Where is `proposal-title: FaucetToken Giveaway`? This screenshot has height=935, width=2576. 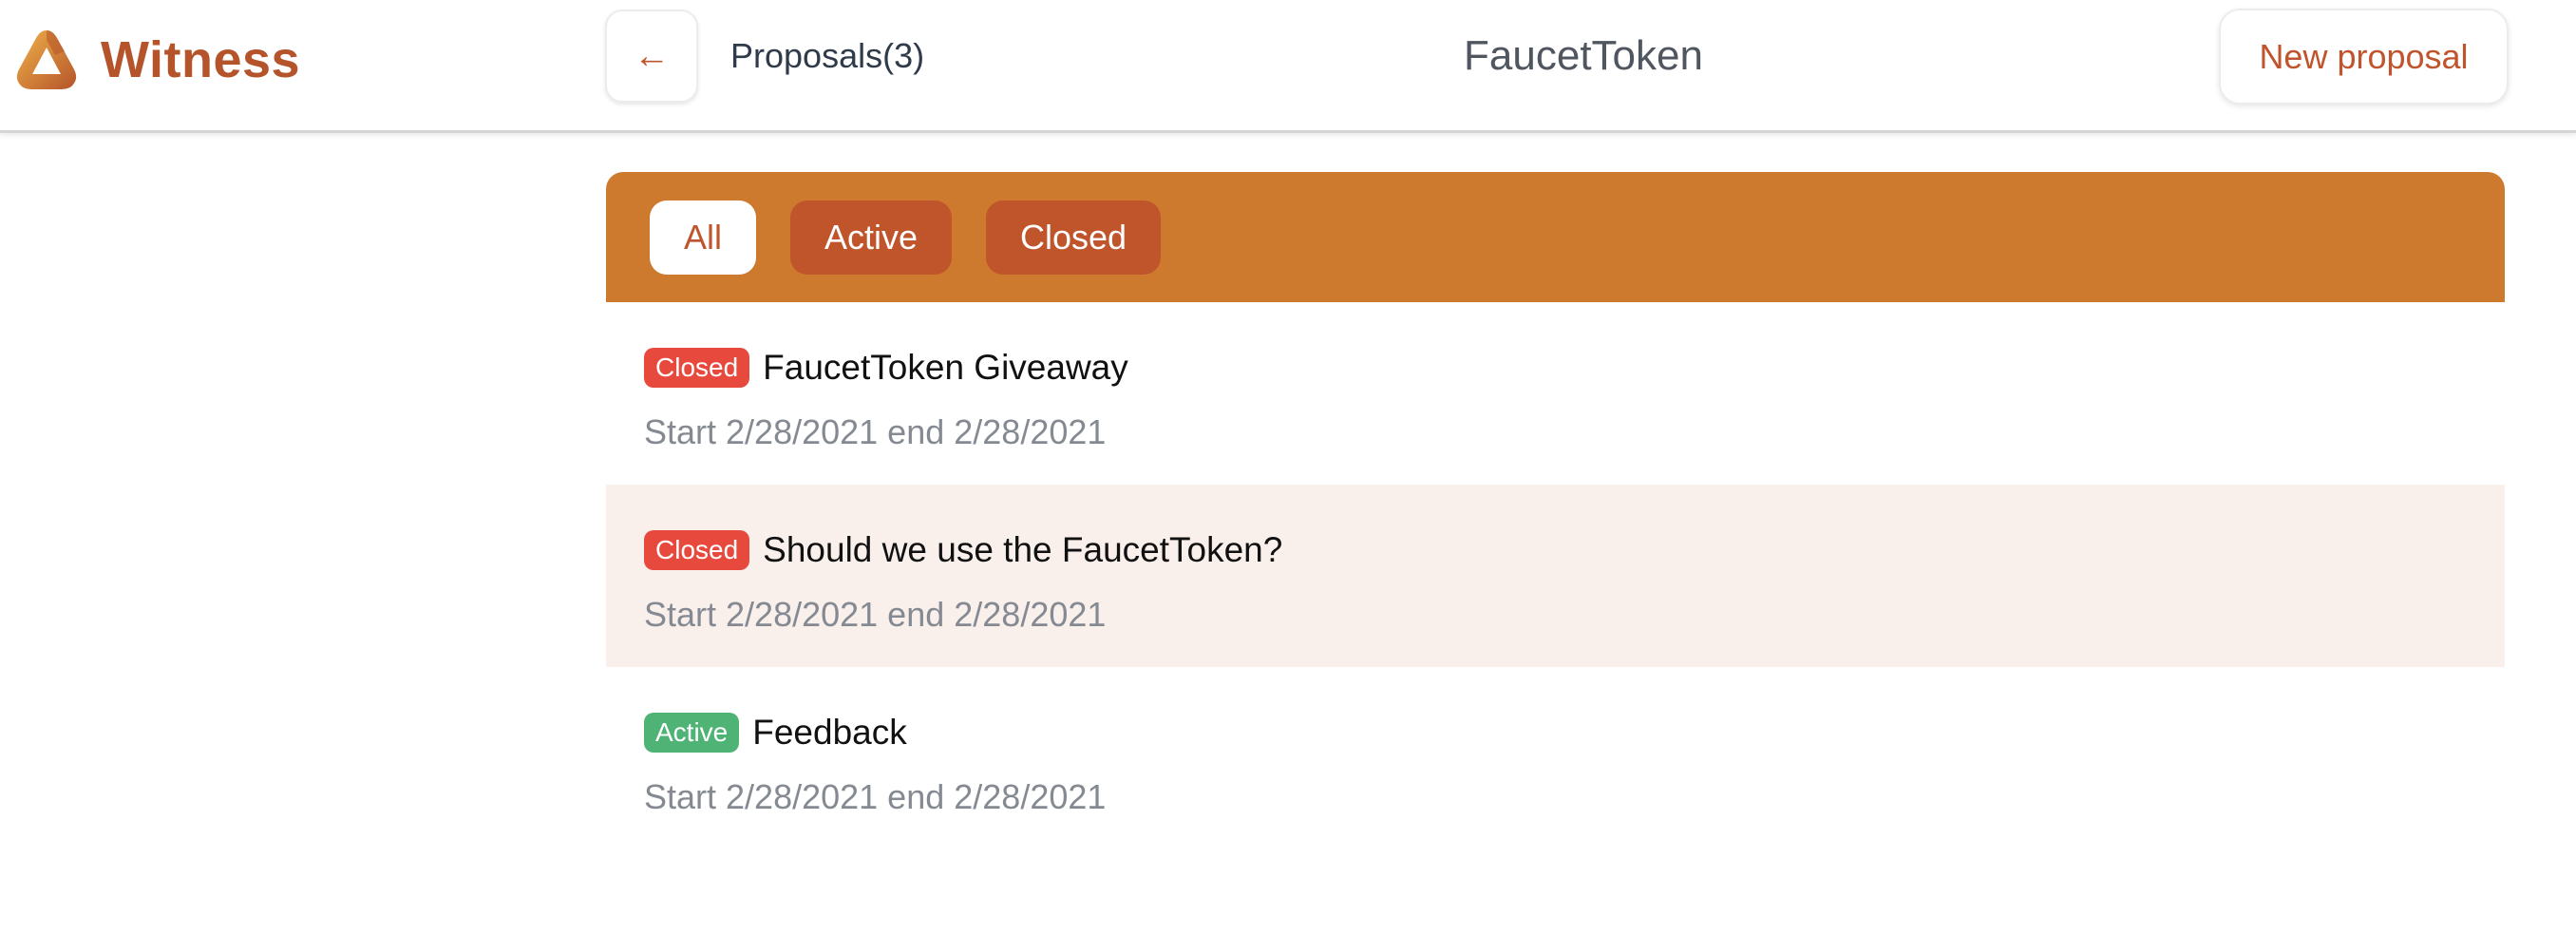 proposal-title: FaucetToken Giveaway is located at coordinates (945, 368).